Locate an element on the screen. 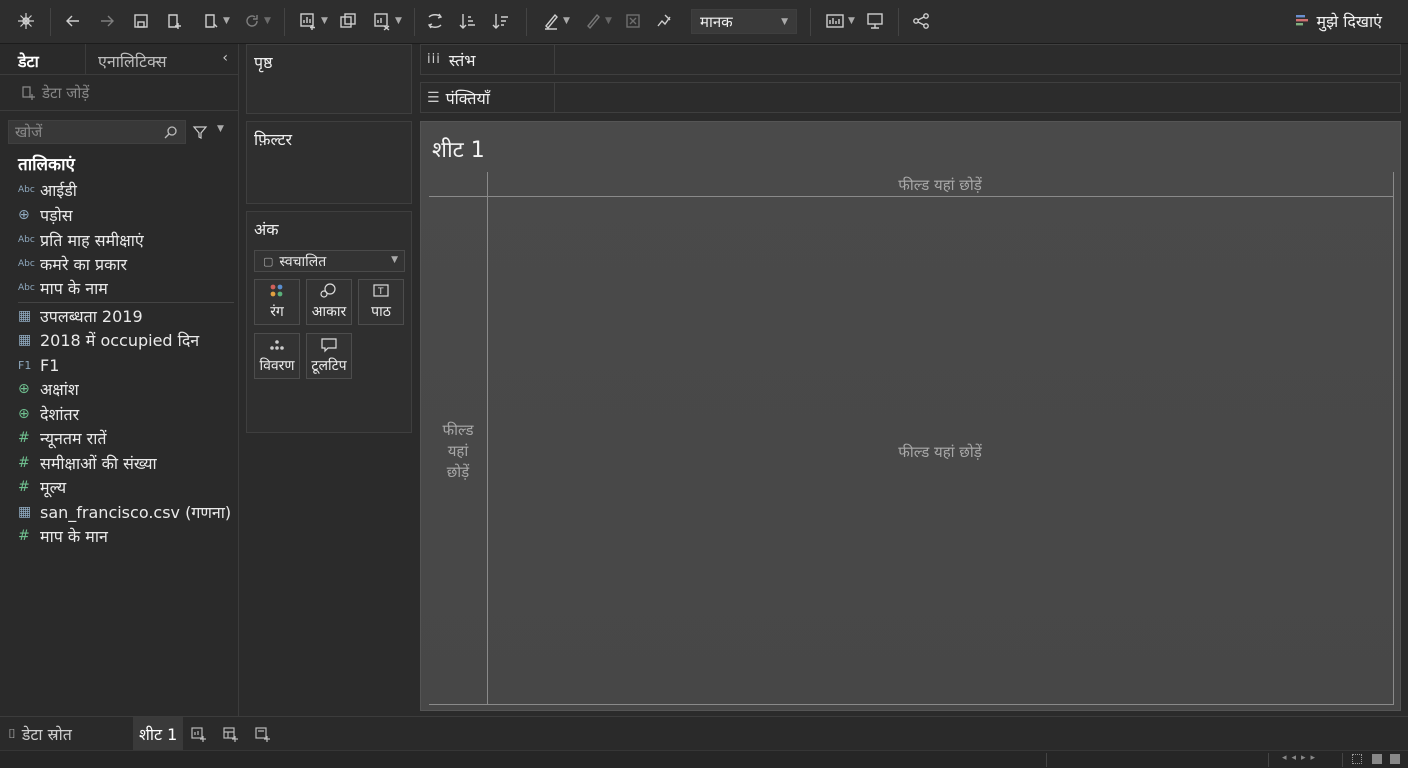 The width and height of the screenshot is (1408, 768). color-icon is located at coordinates (277, 291).